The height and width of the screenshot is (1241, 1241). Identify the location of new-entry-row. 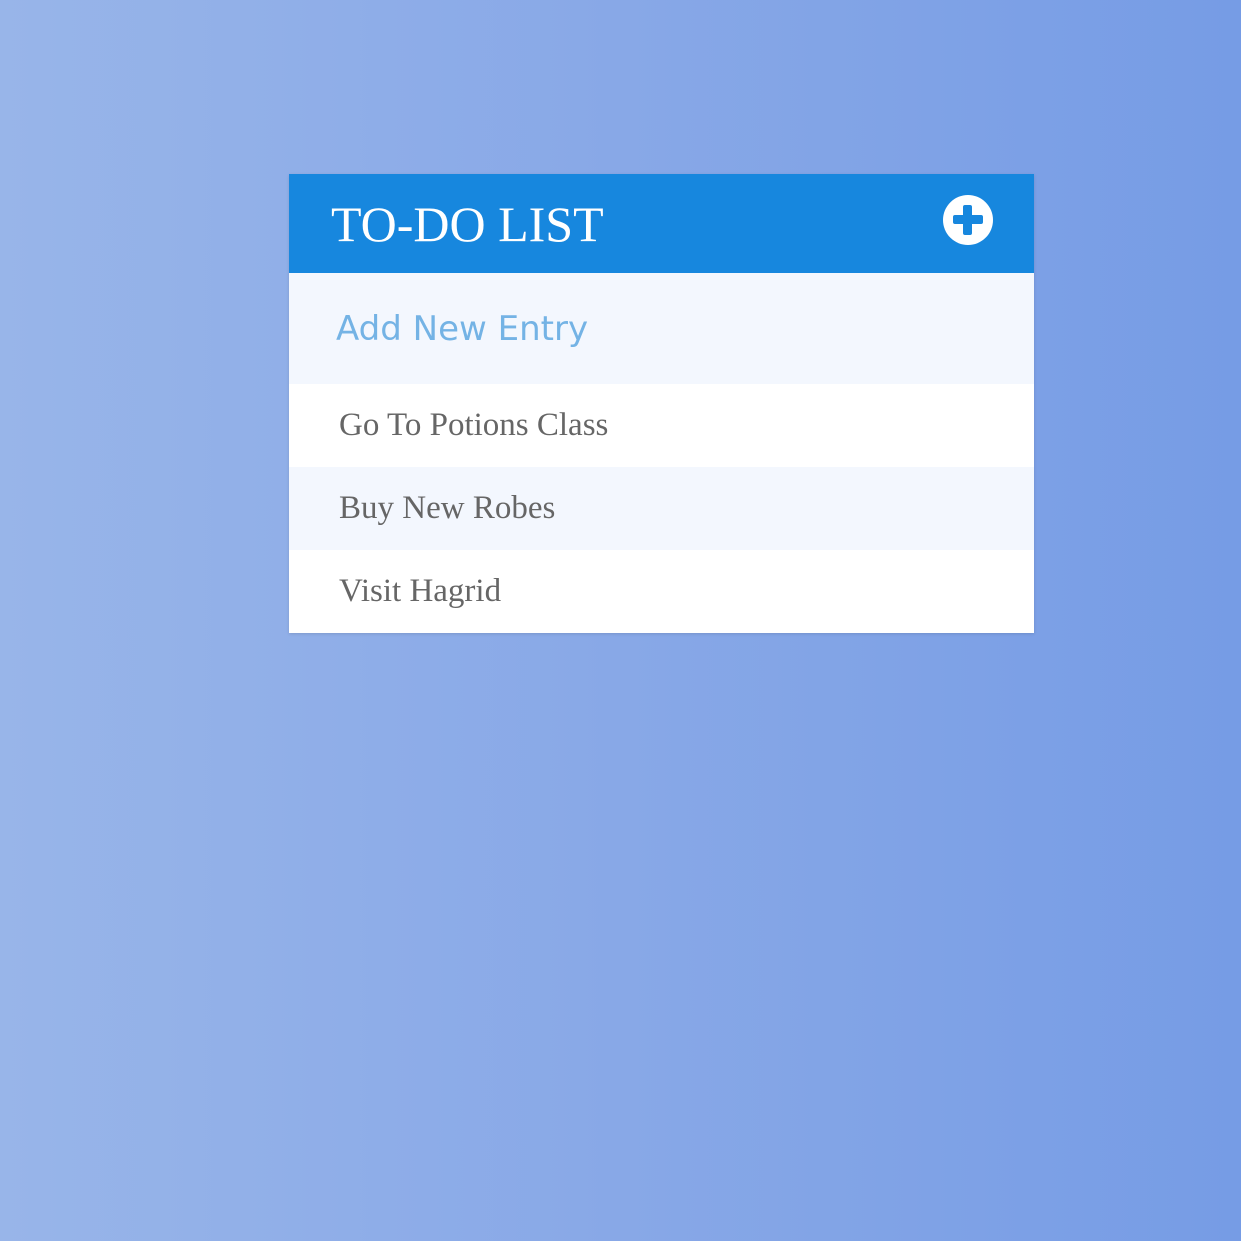
(661, 328).